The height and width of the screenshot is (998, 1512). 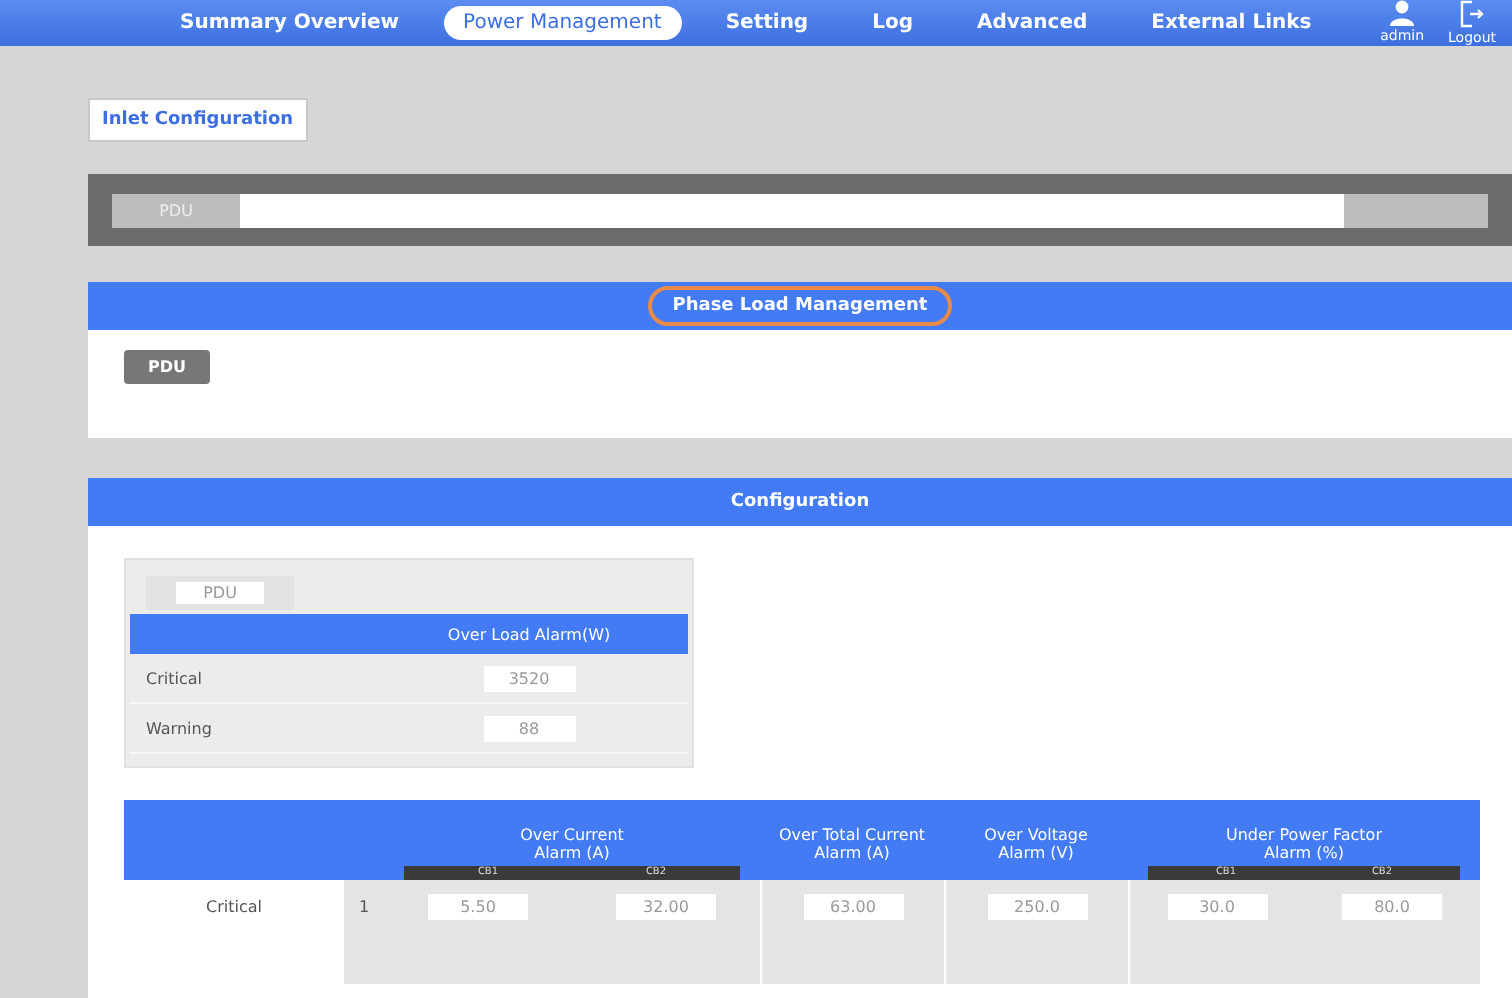 I want to click on column-title: Over Voltage Alarm (V), so click(x=1036, y=846).